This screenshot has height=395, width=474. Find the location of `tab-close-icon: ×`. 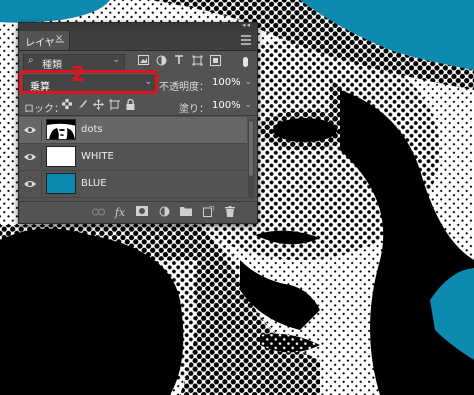

tab-close-icon: × is located at coordinates (59, 38).